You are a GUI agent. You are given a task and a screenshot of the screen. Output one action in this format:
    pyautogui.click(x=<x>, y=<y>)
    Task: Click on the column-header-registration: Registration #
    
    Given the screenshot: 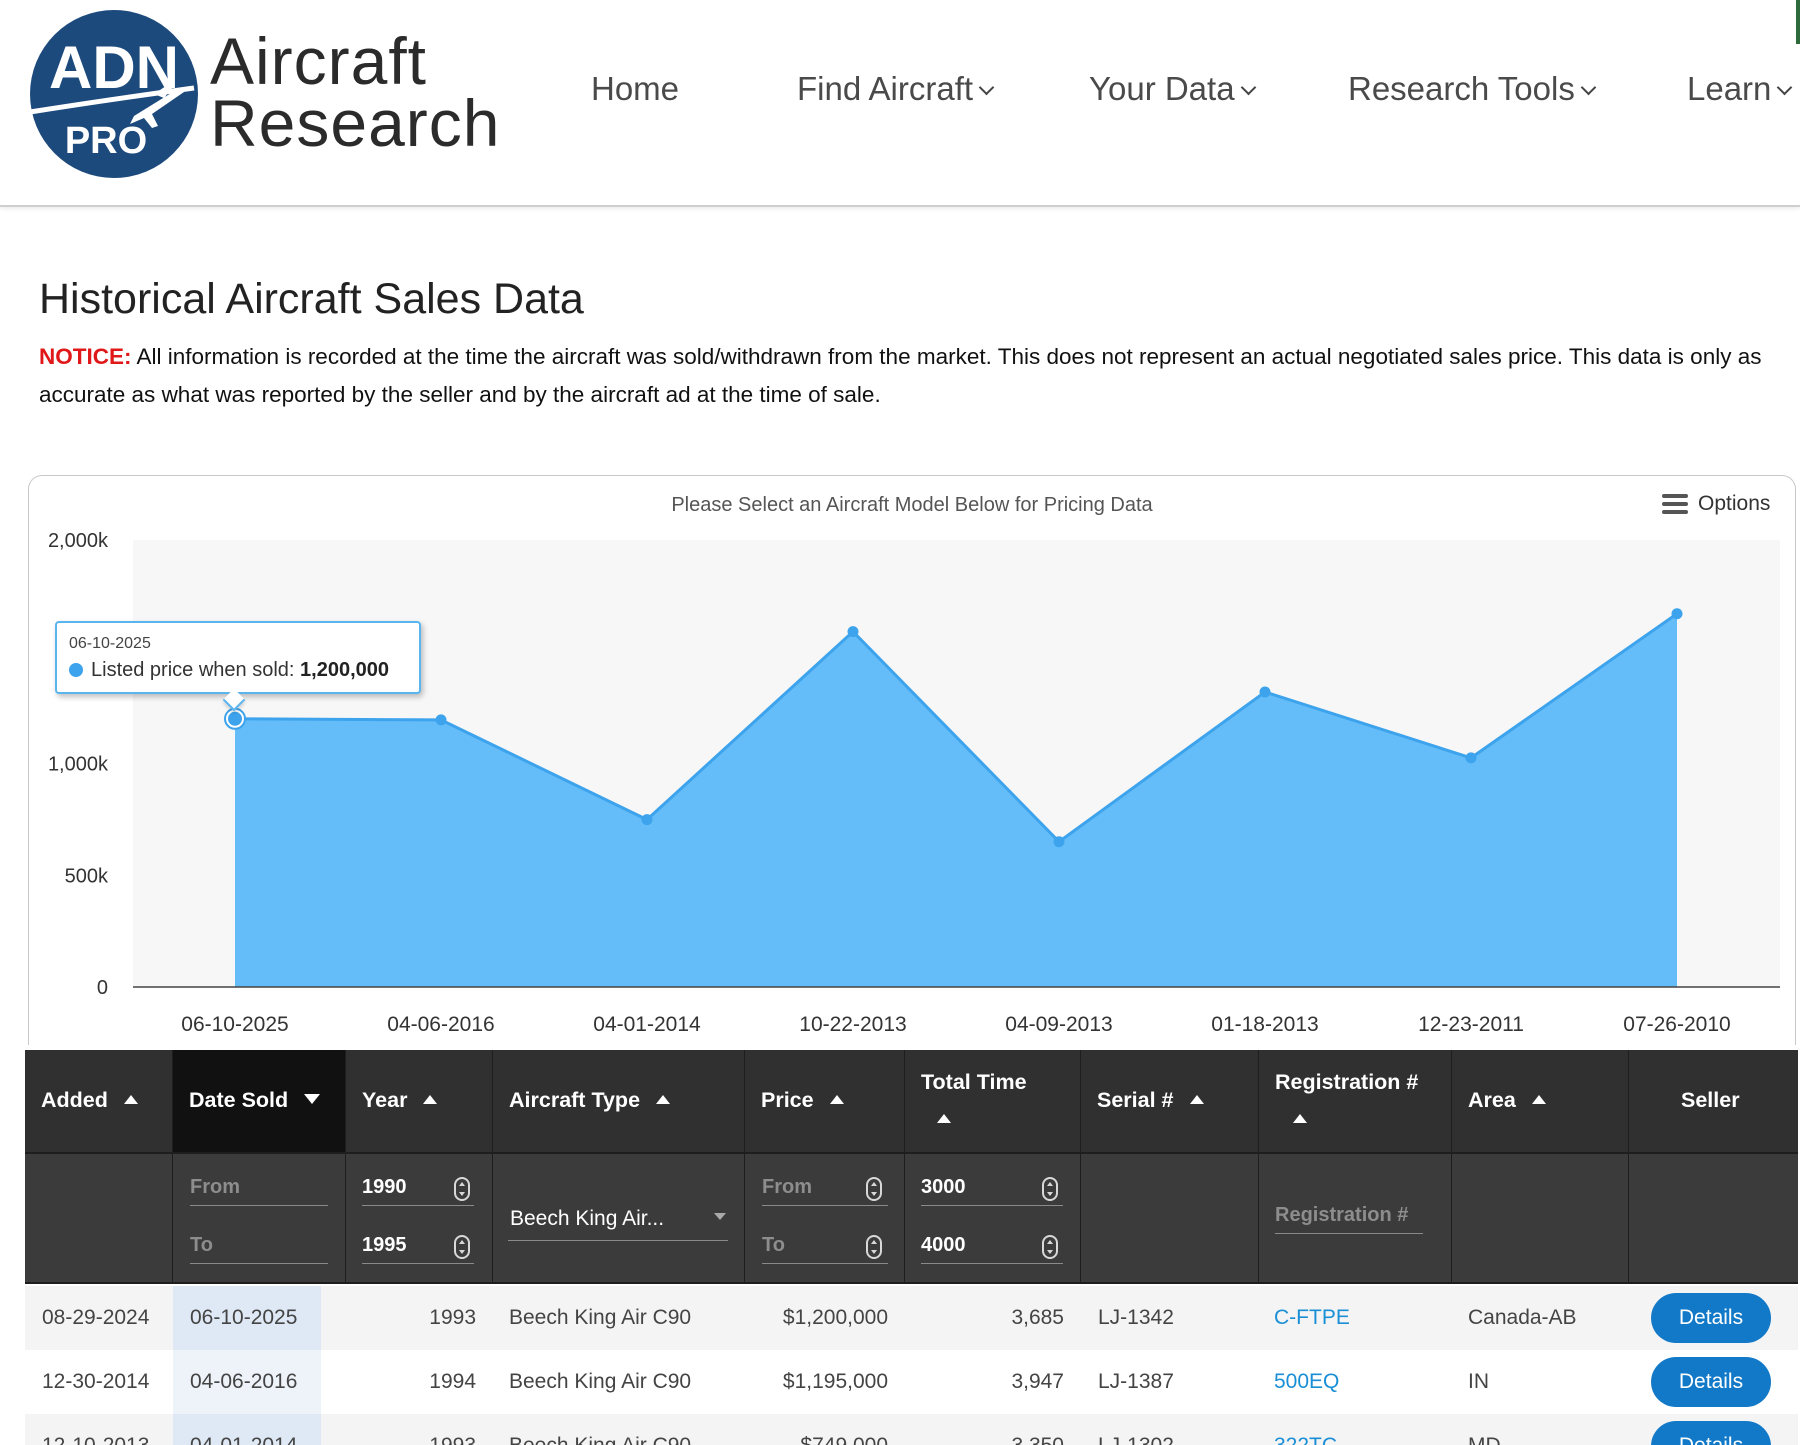 What is the action you would take?
    pyautogui.click(x=1355, y=1101)
    